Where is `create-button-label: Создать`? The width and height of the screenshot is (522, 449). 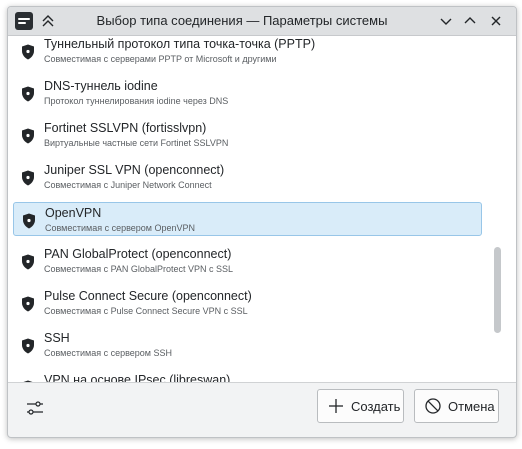 create-button-label: Создать is located at coordinates (376, 406).